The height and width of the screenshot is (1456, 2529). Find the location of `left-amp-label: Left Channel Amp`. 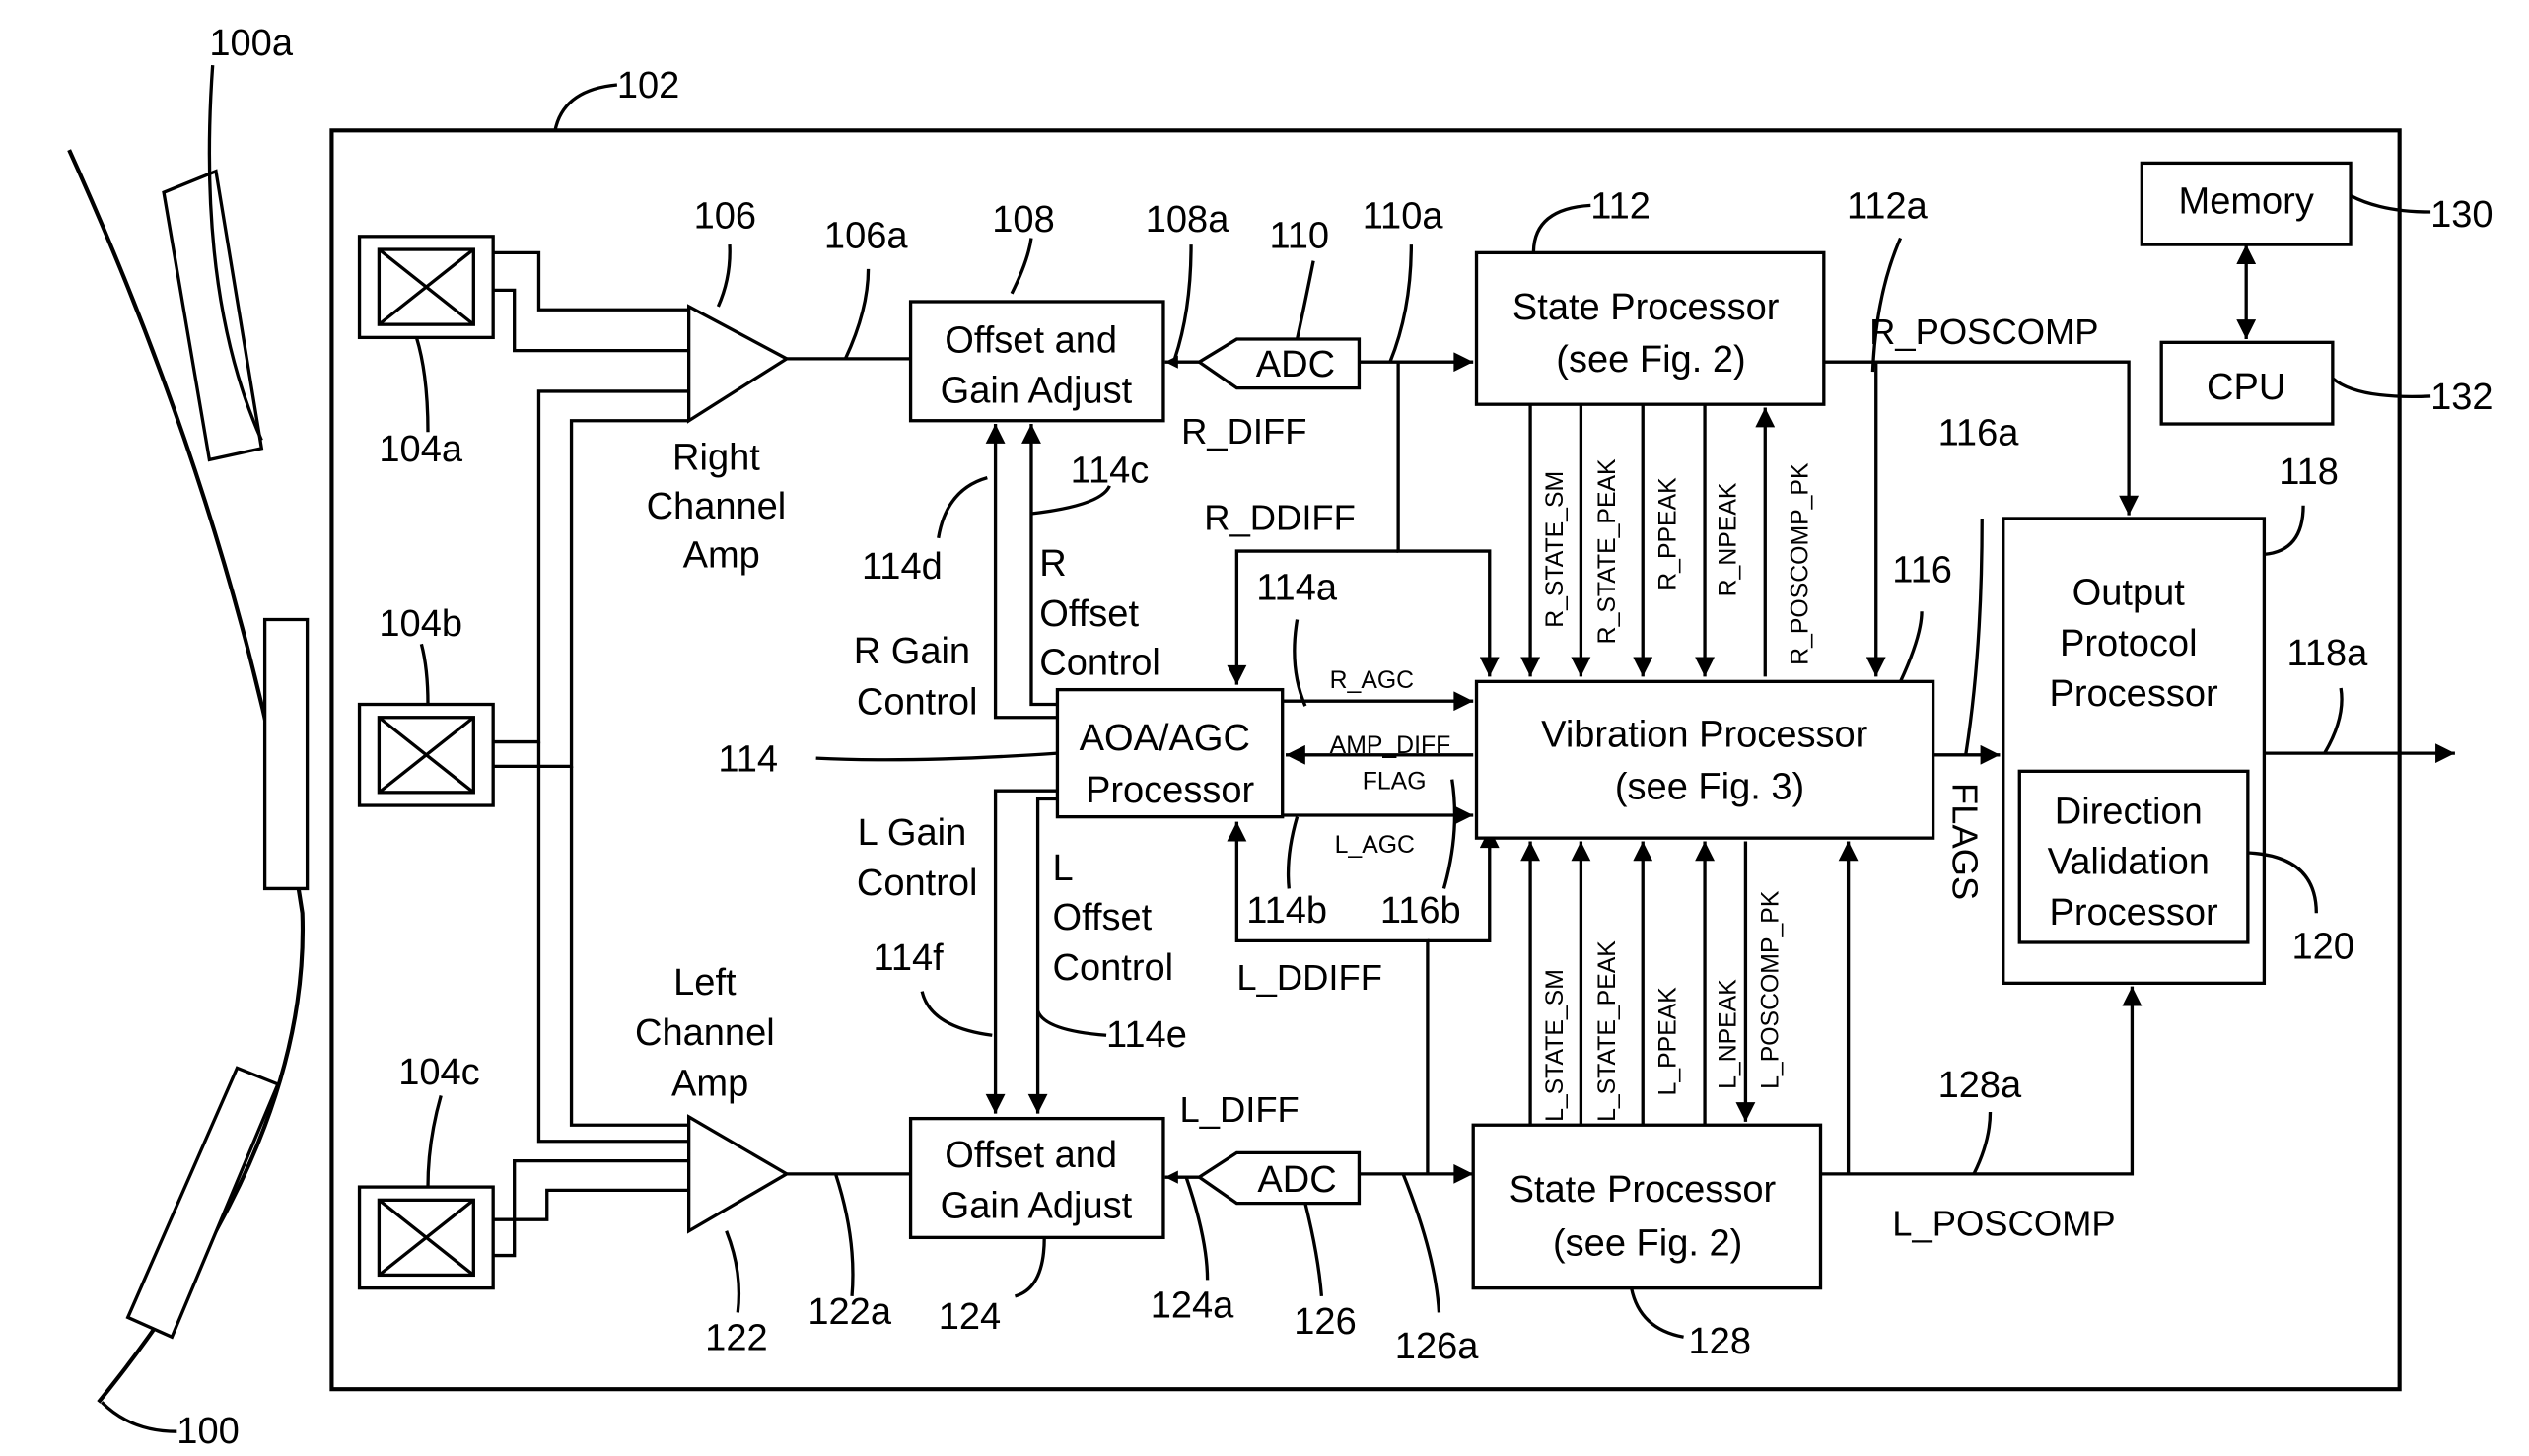

left-amp-label: Left Channel Amp is located at coordinates (710, 1033).